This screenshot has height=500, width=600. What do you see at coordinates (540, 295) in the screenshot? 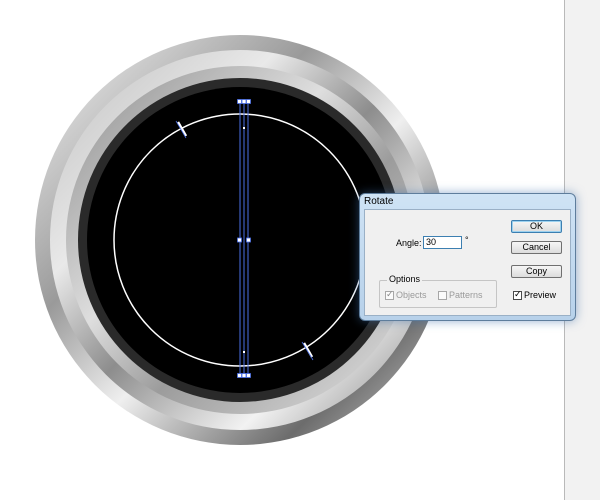
I see `preview-label: Preview` at bounding box center [540, 295].